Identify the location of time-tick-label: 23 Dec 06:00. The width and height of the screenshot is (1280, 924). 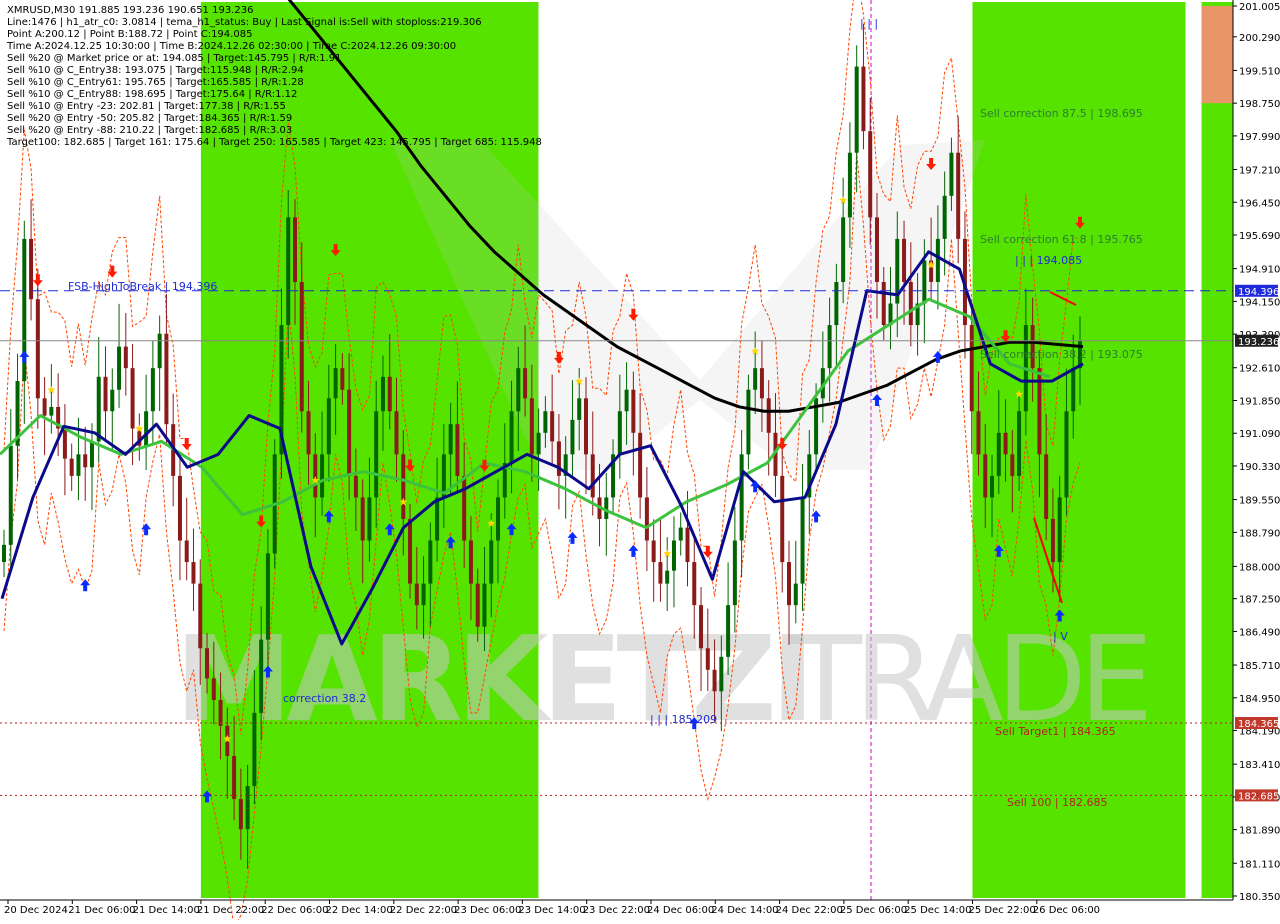
(487, 910).